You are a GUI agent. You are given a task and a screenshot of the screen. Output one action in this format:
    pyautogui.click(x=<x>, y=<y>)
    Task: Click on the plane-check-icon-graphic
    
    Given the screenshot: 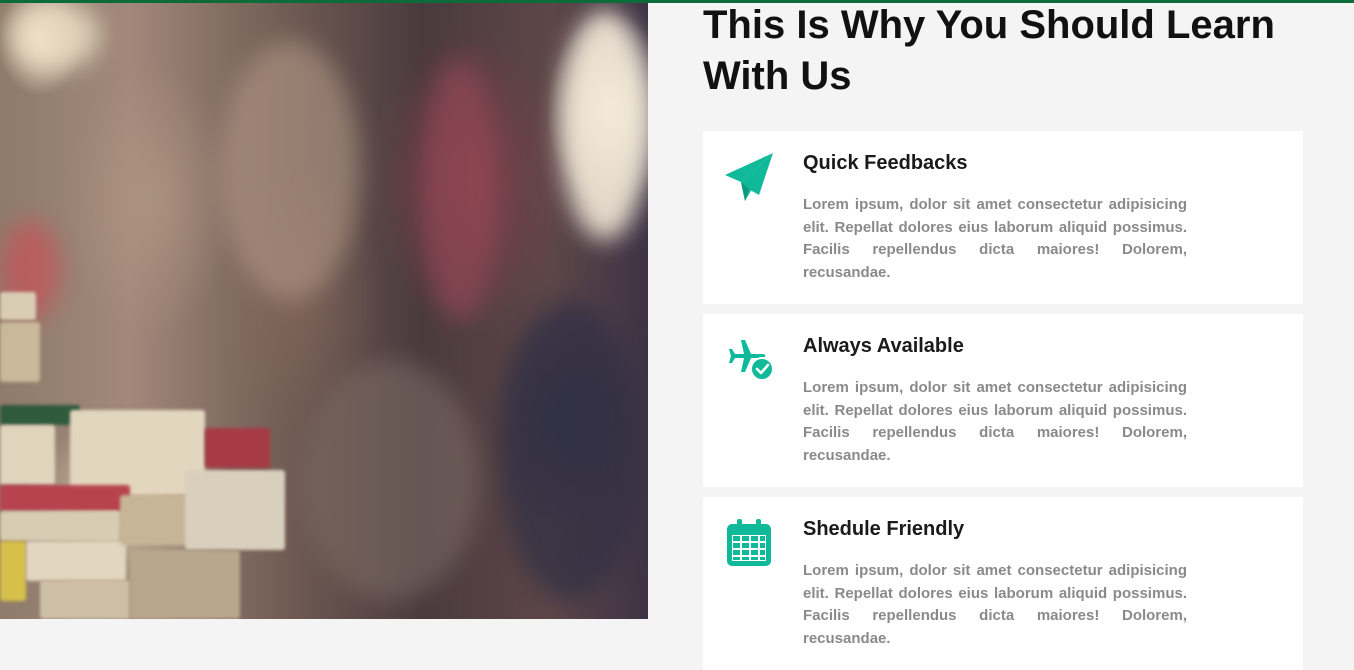 What is the action you would take?
    pyautogui.click(x=751, y=360)
    